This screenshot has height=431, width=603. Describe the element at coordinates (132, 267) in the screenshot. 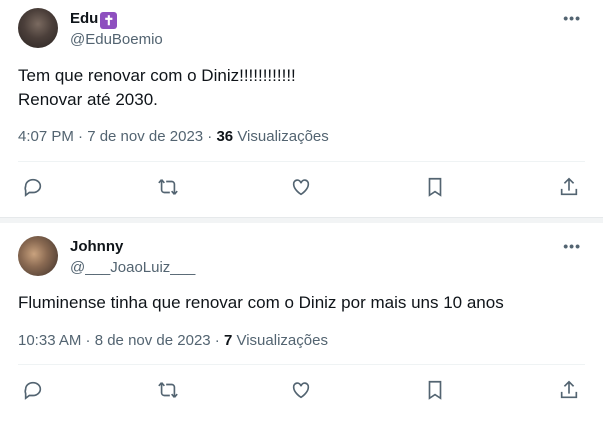

I see `user-handle: @___JoaoLuiz___` at that location.